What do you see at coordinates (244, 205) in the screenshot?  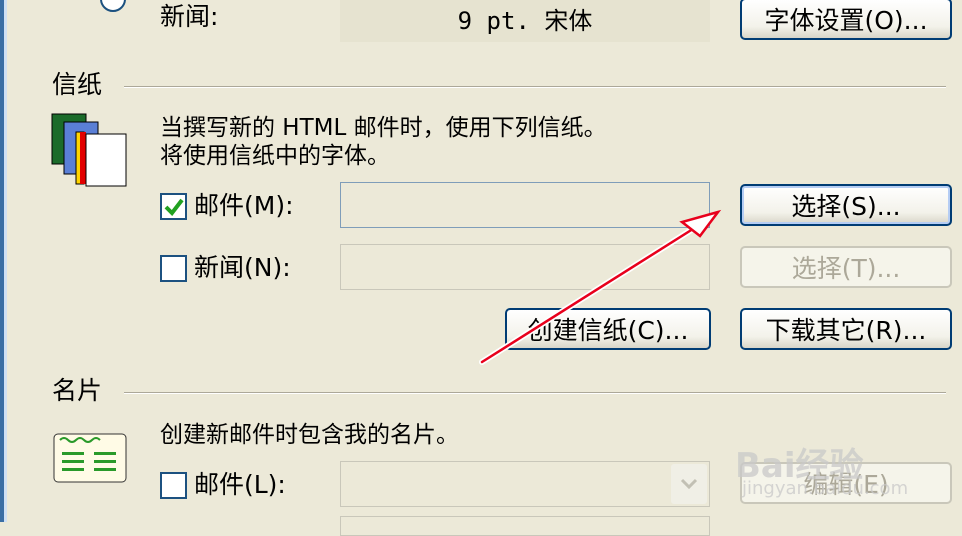 I see `mail-stationery-label: 邮件(M):` at bounding box center [244, 205].